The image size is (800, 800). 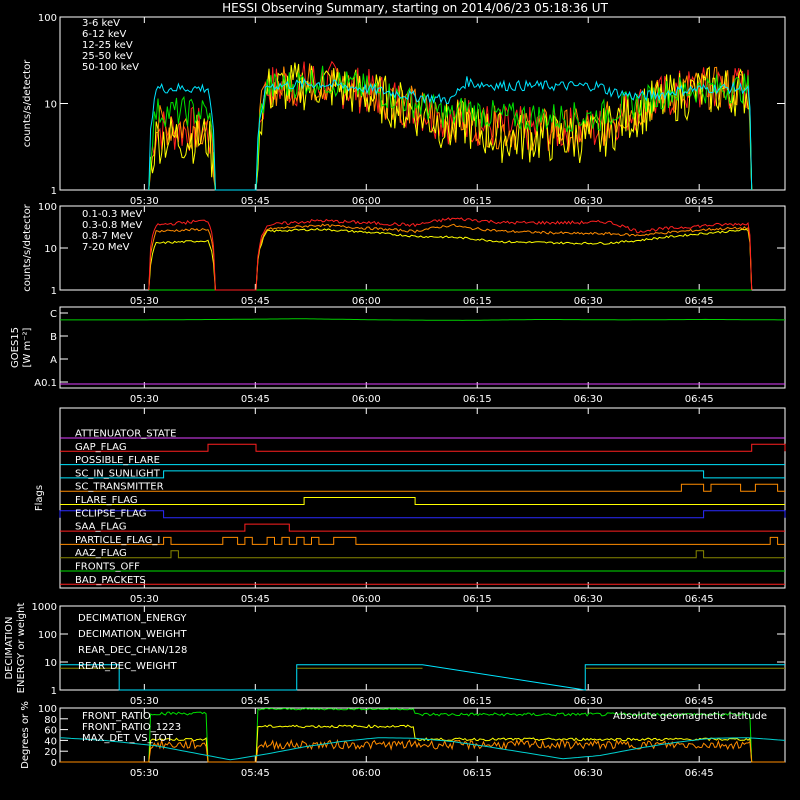 What do you see at coordinates (144, 773) in the screenshot?
I see `p6-xtick-label-0: 05:30` at bounding box center [144, 773].